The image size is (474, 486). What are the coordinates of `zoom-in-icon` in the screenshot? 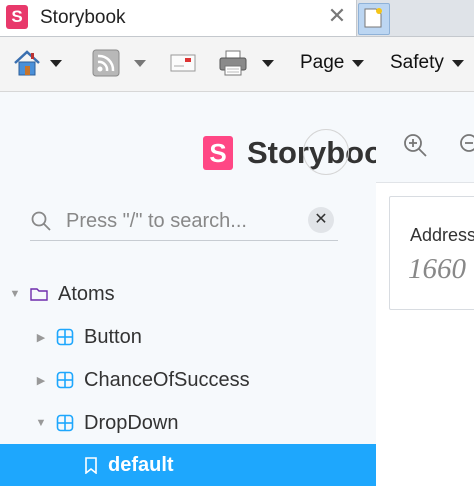 It's located at (415, 145).